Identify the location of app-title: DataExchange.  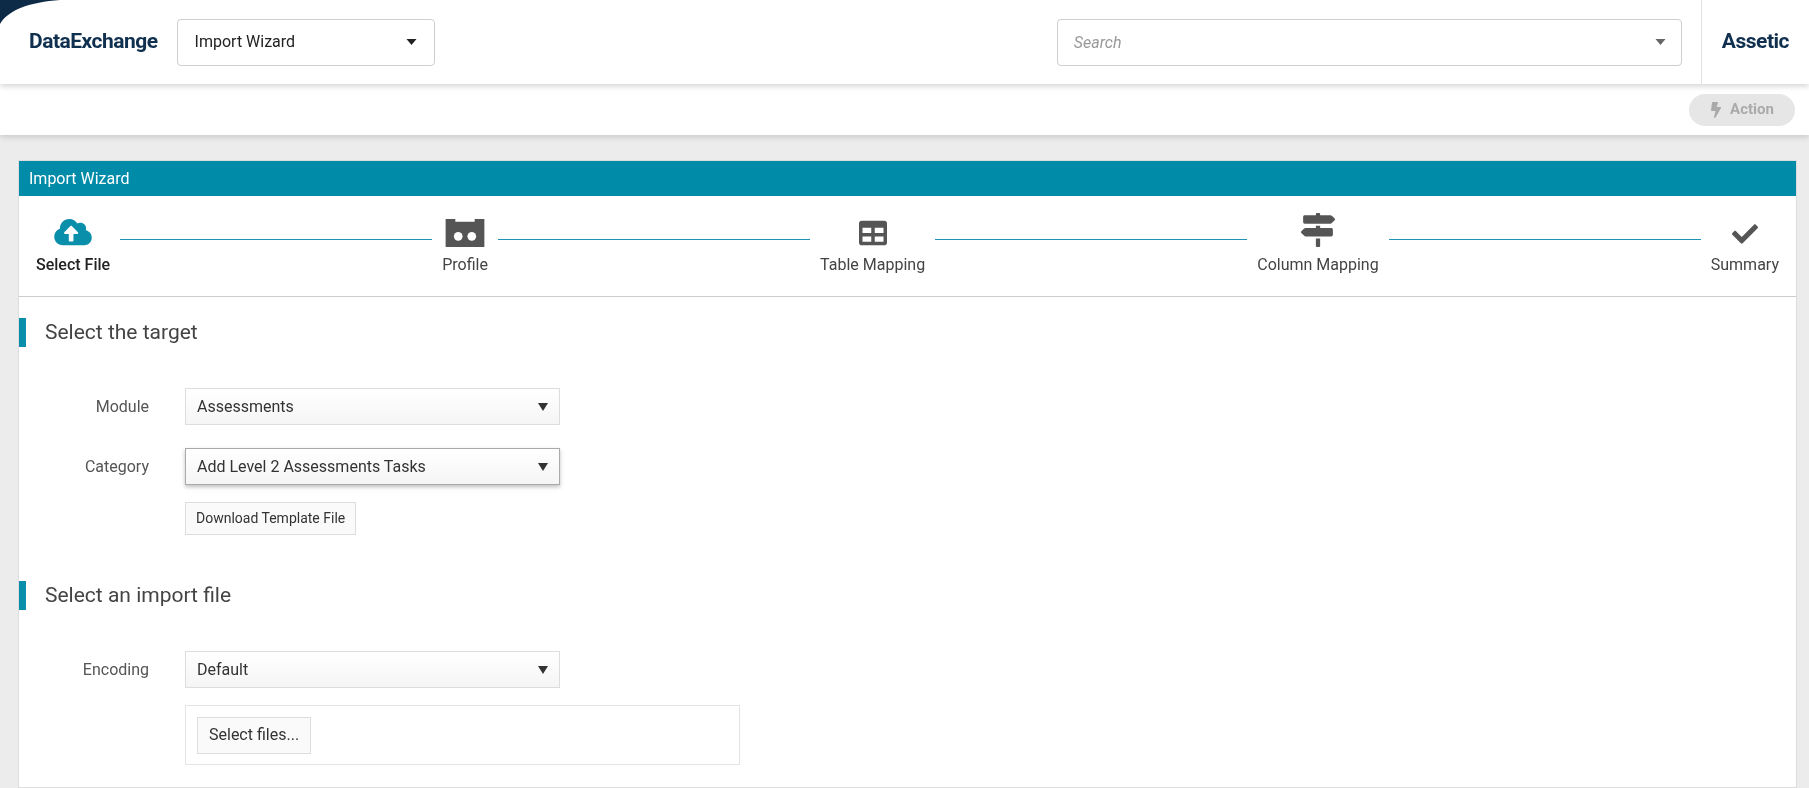
(93, 42).